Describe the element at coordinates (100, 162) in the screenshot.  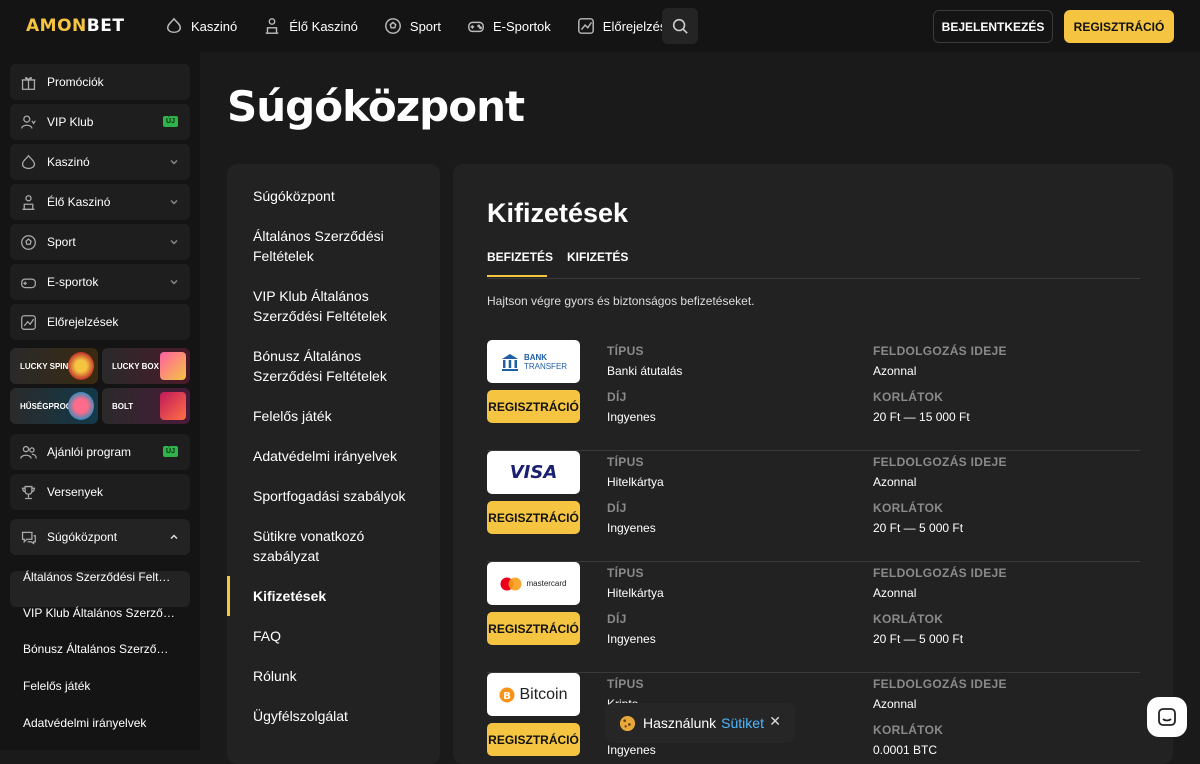
I see `sidebar-item-casino: Kaszinó` at that location.